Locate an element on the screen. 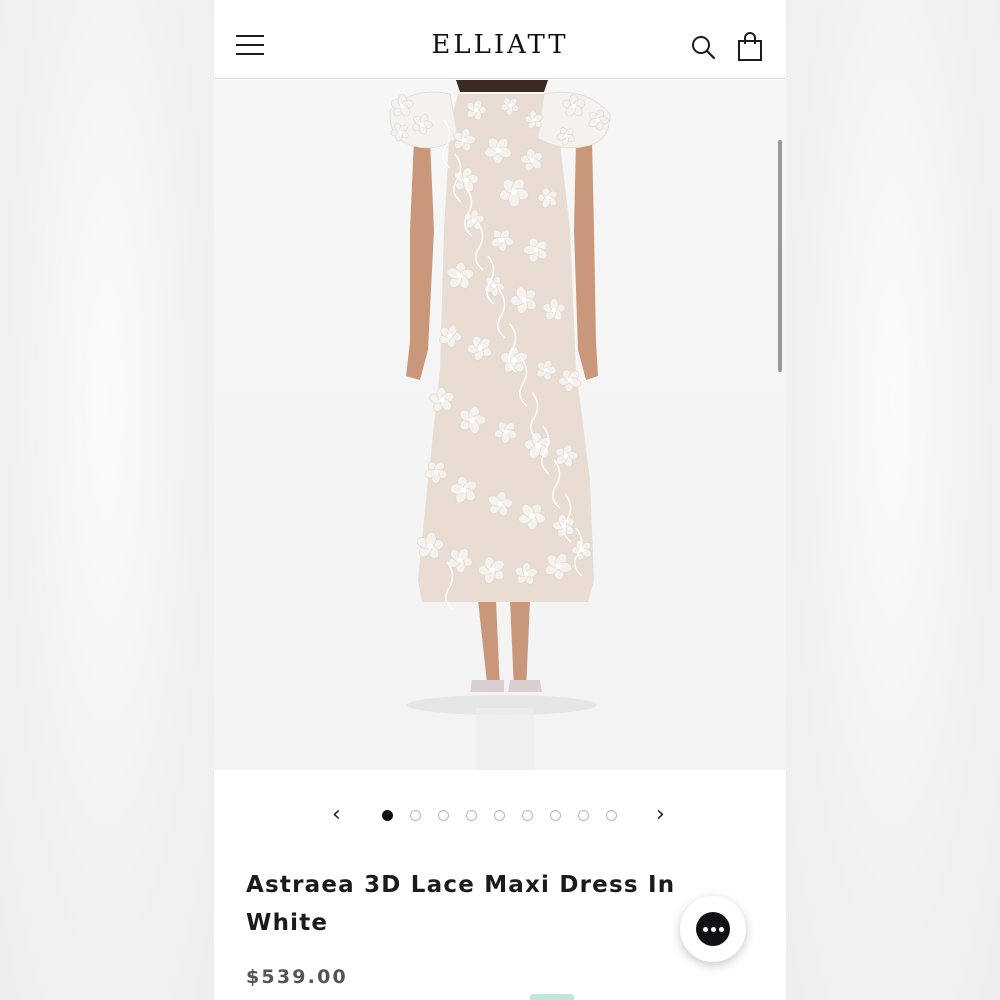  chevron-right-icon: › is located at coordinates (660, 814).